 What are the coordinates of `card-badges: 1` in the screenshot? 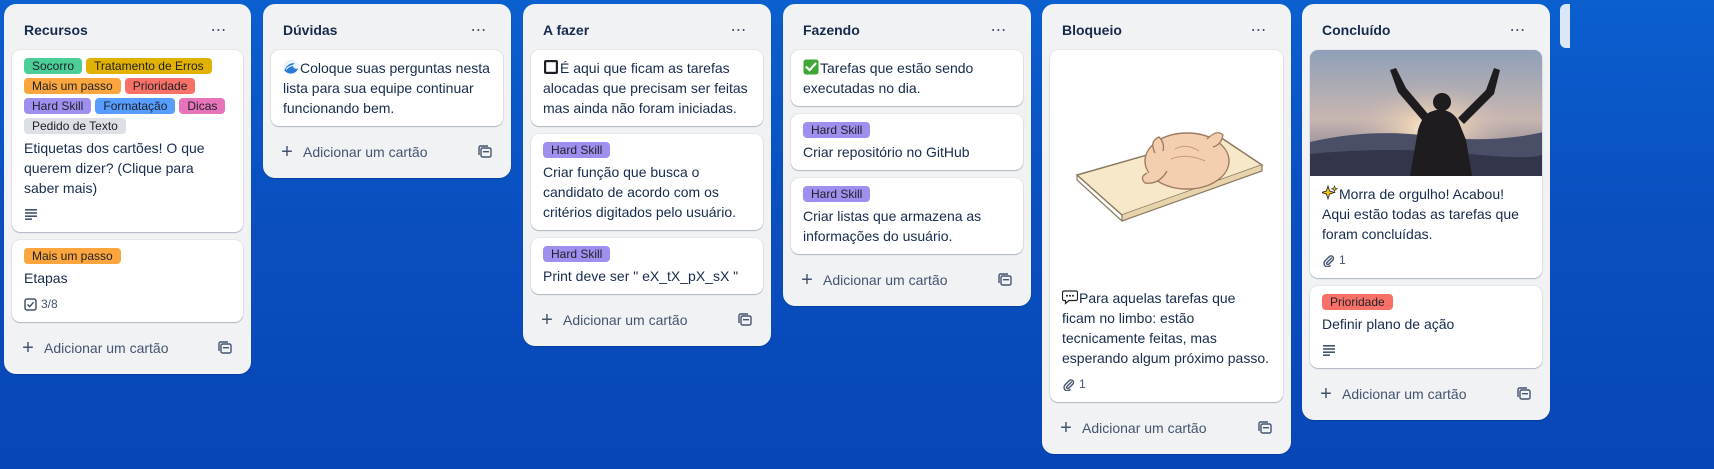 It's located at (1426, 260).